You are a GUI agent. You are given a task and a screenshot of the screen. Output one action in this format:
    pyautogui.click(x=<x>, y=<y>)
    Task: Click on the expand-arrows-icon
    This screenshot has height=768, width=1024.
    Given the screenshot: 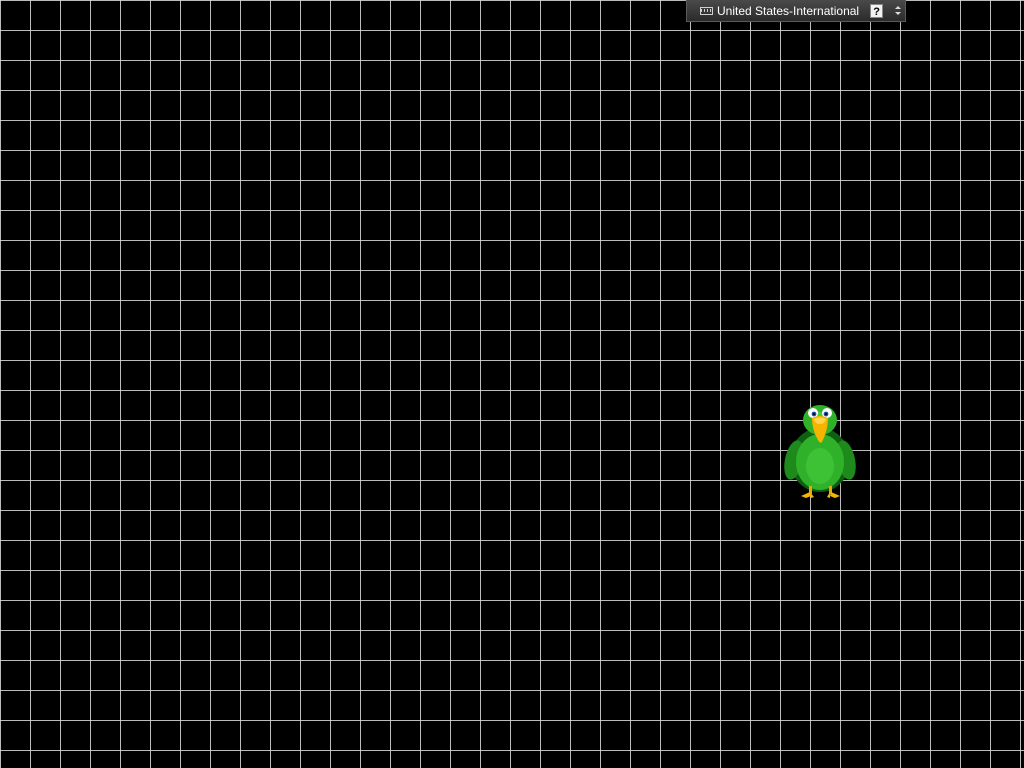 What is the action you would take?
    pyautogui.click(x=898, y=11)
    